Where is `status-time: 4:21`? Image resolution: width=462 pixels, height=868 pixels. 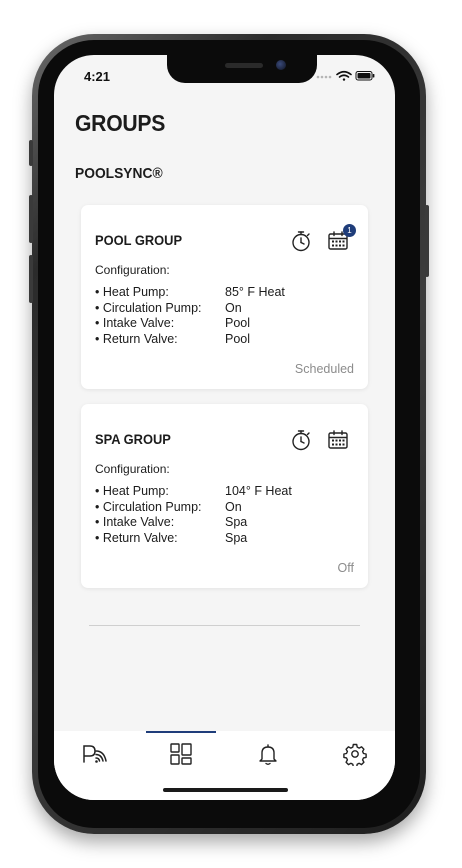 status-time: 4:21 is located at coordinates (97, 76).